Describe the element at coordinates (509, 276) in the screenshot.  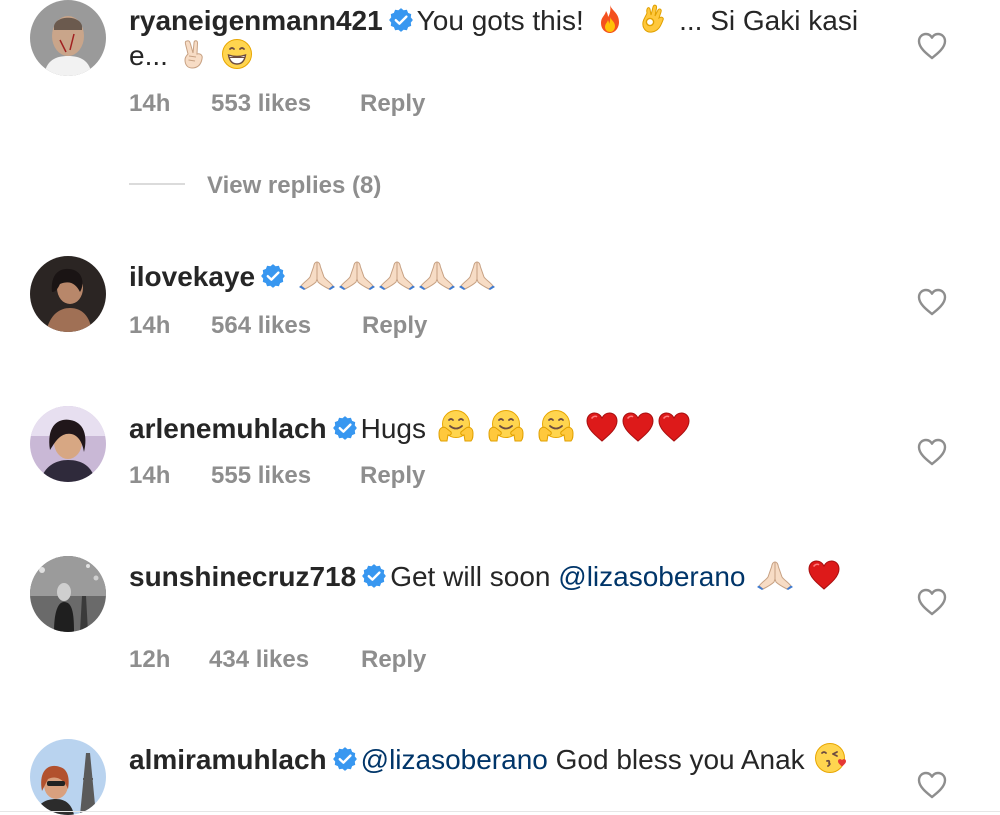
I see `comment-text: ilovekaye` at that location.